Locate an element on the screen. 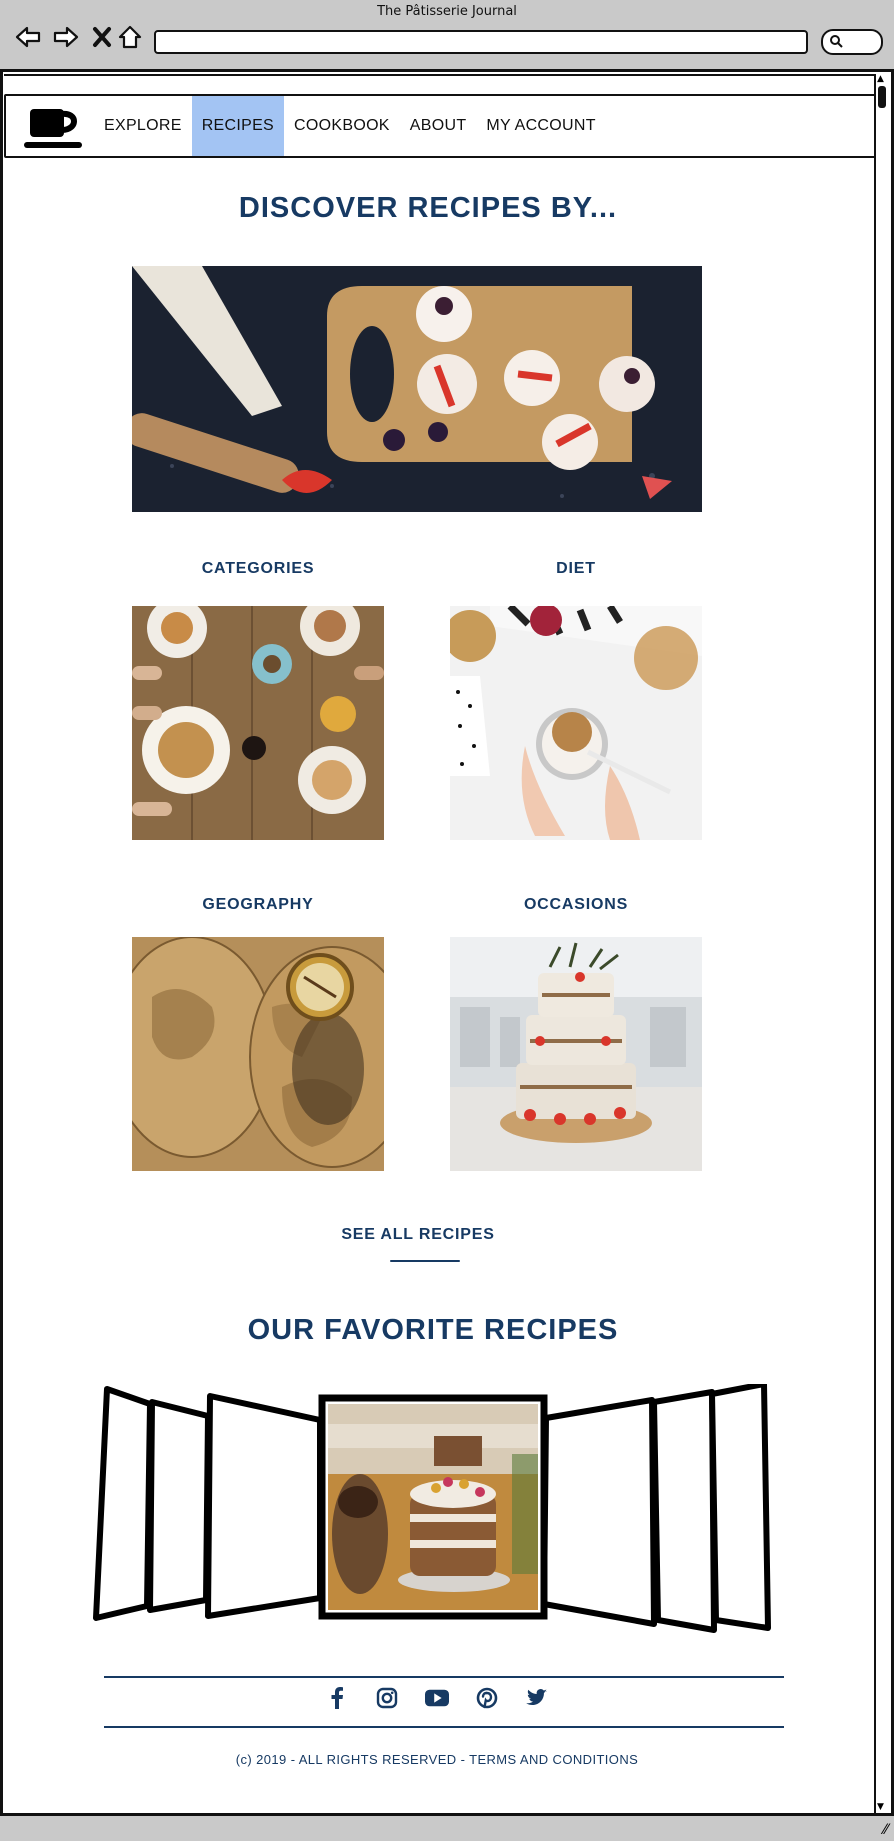 This screenshot has height=1841, width=894. favorites-carousel is located at coordinates (432, 1507).